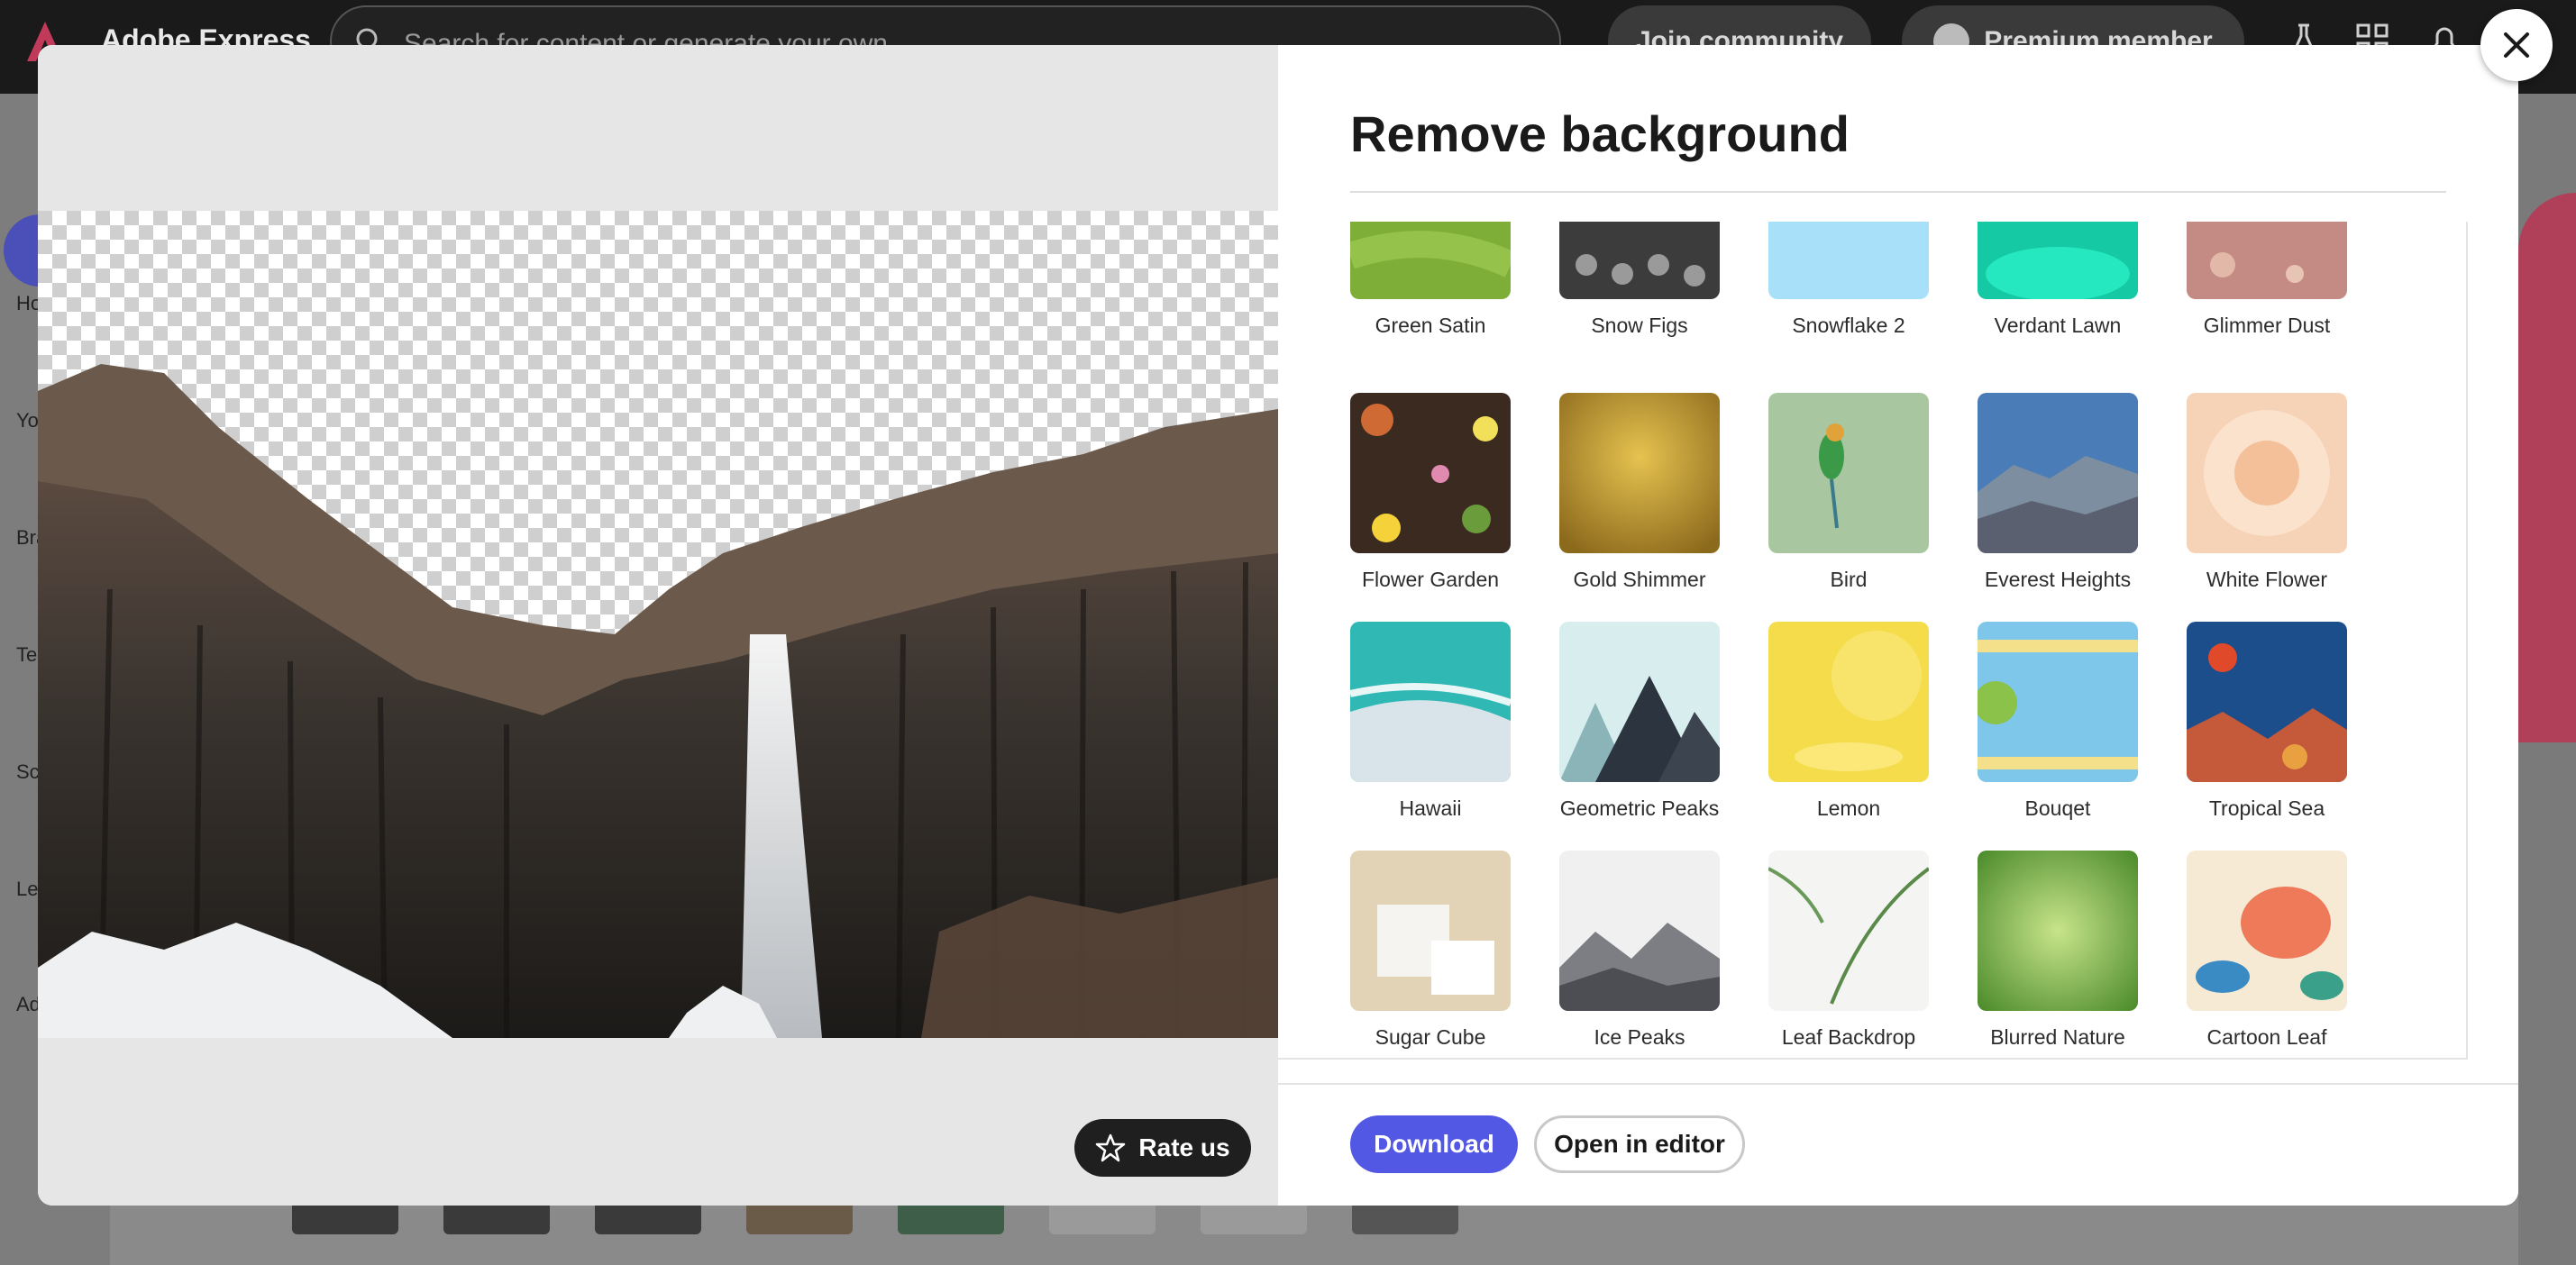  What do you see at coordinates (1849, 579) in the screenshot?
I see `tile-label: Bird` at bounding box center [1849, 579].